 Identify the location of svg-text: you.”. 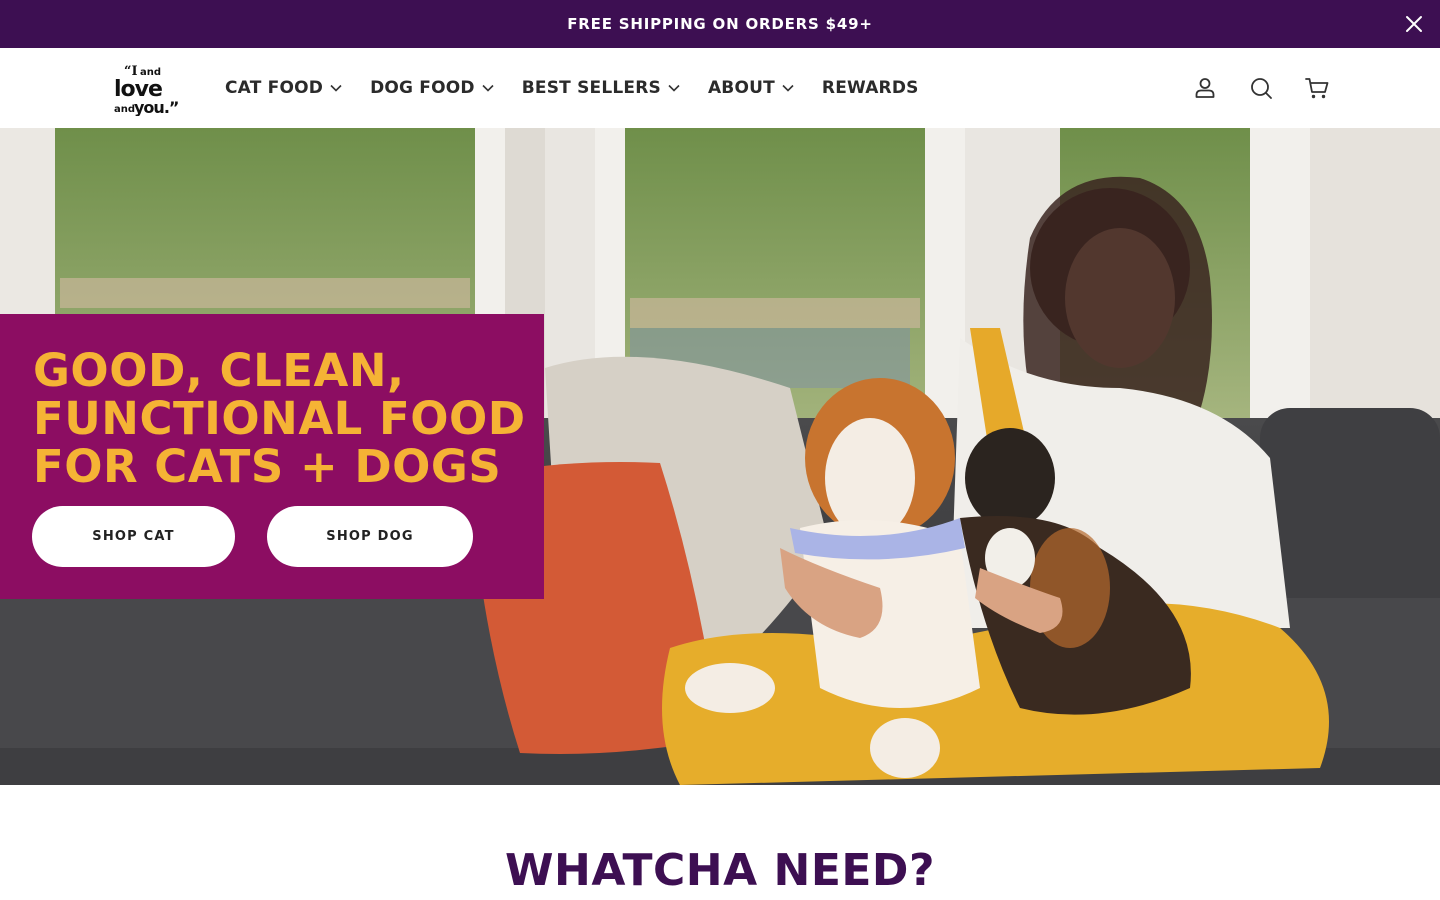
(156, 107).